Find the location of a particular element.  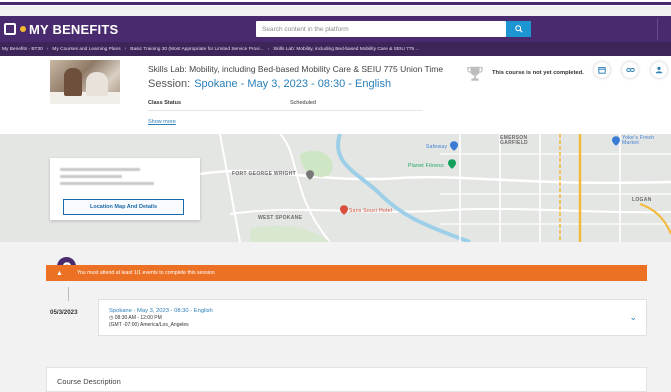

user-profile-button is located at coordinates (659, 70).